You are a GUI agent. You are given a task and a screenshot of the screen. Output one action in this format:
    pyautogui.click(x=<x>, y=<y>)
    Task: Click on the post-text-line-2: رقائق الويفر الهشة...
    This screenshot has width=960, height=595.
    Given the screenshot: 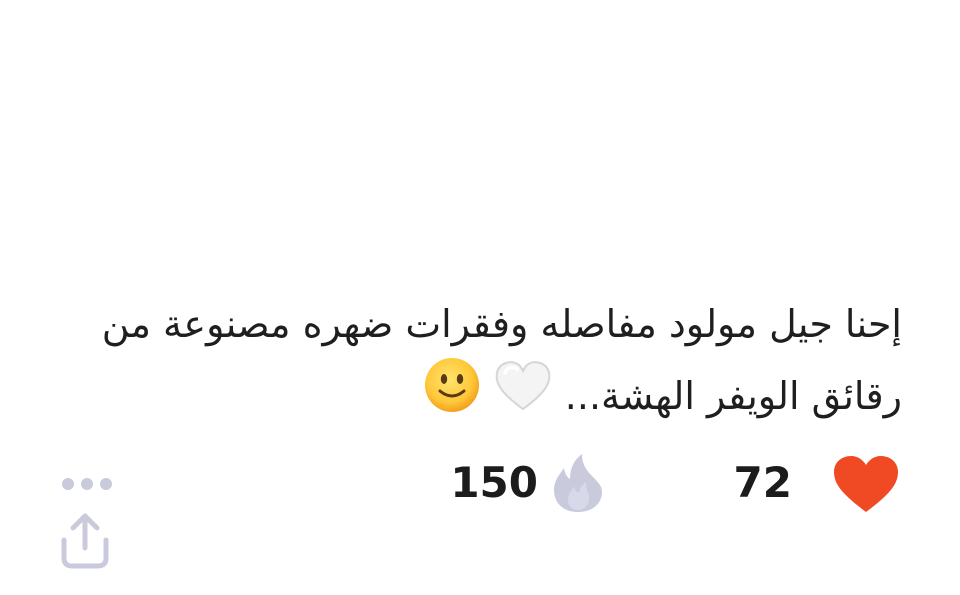 What is the action you would take?
    pyautogui.click(x=482, y=398)
    